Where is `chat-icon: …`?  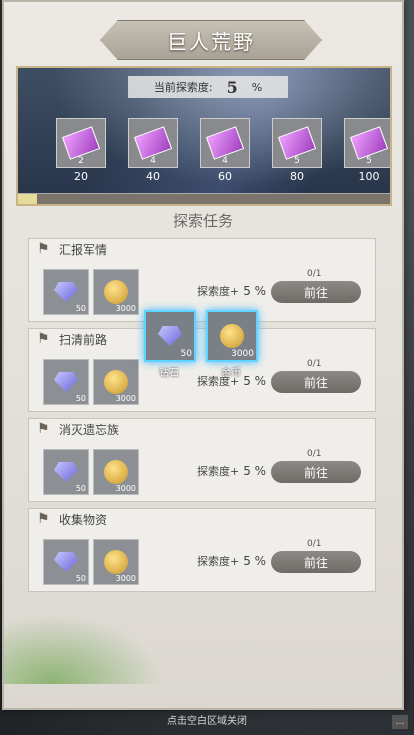 chat-icon: … is located at coordinates (400, 722).